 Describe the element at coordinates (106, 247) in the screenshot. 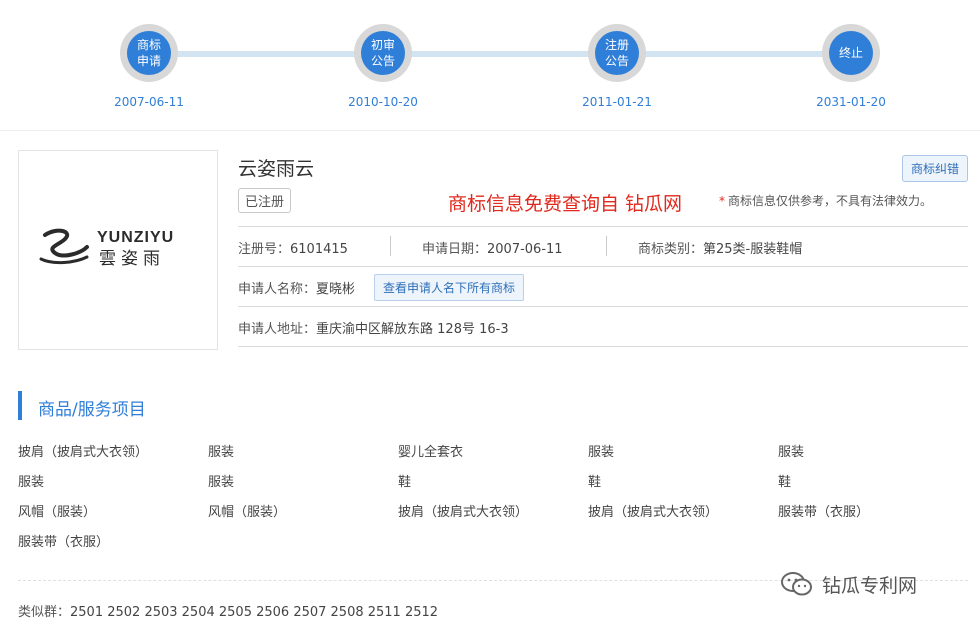

I see `trademark-logo-image: YUNZIYU 雲姿雨` at that location.